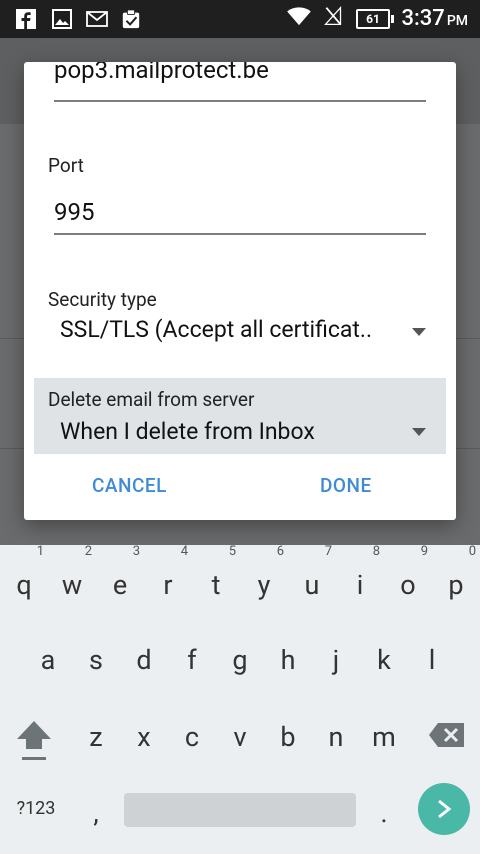 The width and height of the screenshot is (480, 854). I want to click on shift-arrow-icon, so click(34, 740).